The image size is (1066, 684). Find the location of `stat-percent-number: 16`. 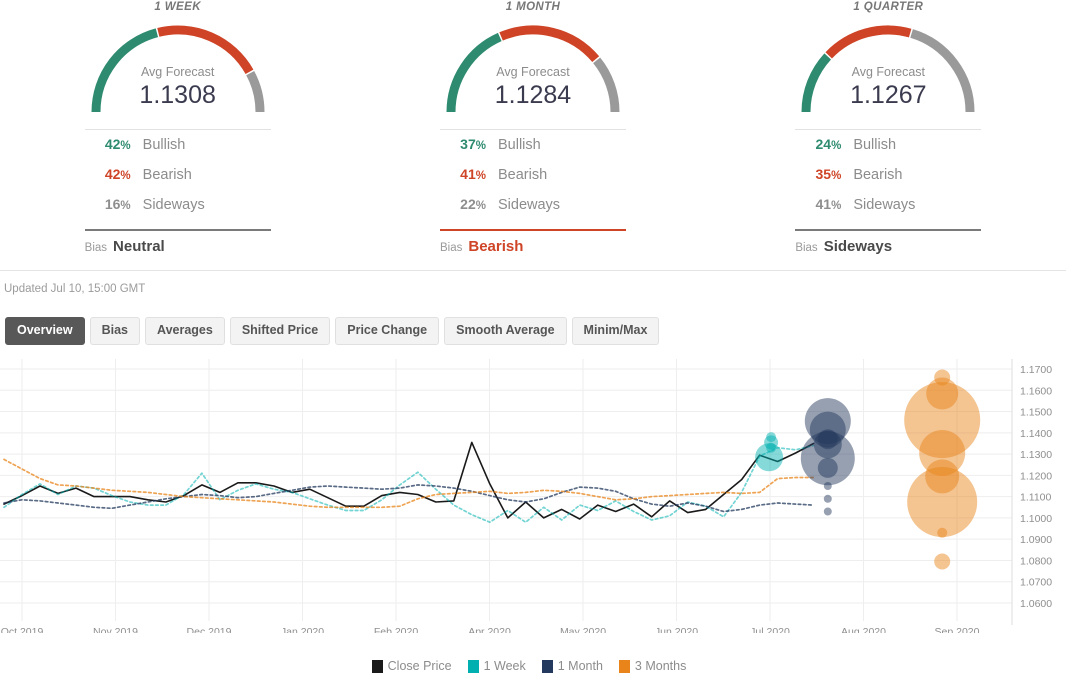

stat-percent-number: 16 is located at coordinates (112, 204).